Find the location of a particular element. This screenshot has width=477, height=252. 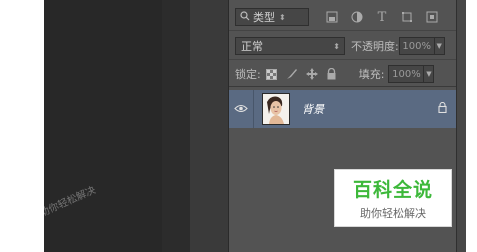

opacity-label: 不透明度: is located at coordinates (375, 46).